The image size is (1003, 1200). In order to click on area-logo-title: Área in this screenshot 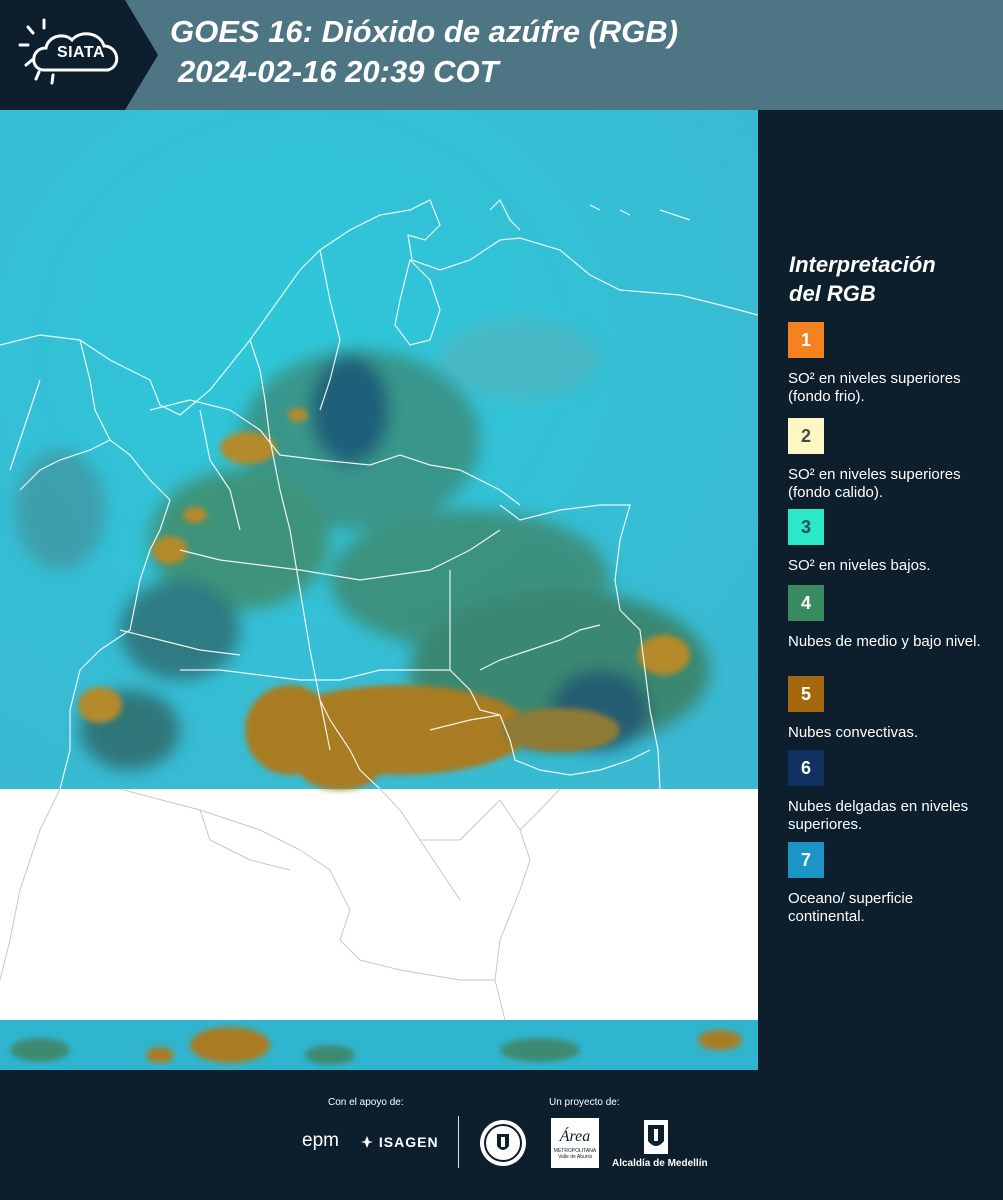, I will do `click(575, 1136)`.